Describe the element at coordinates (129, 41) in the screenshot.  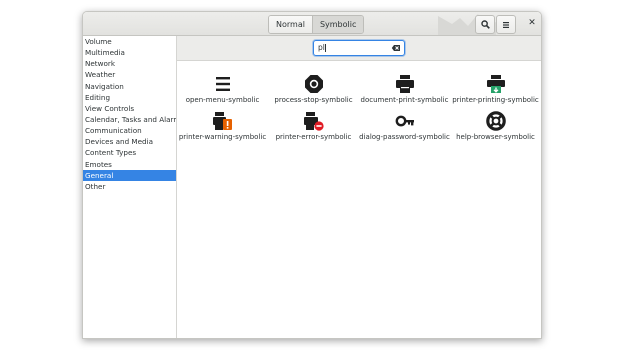
I see `sidebar-item-volume: Volume` at that location.